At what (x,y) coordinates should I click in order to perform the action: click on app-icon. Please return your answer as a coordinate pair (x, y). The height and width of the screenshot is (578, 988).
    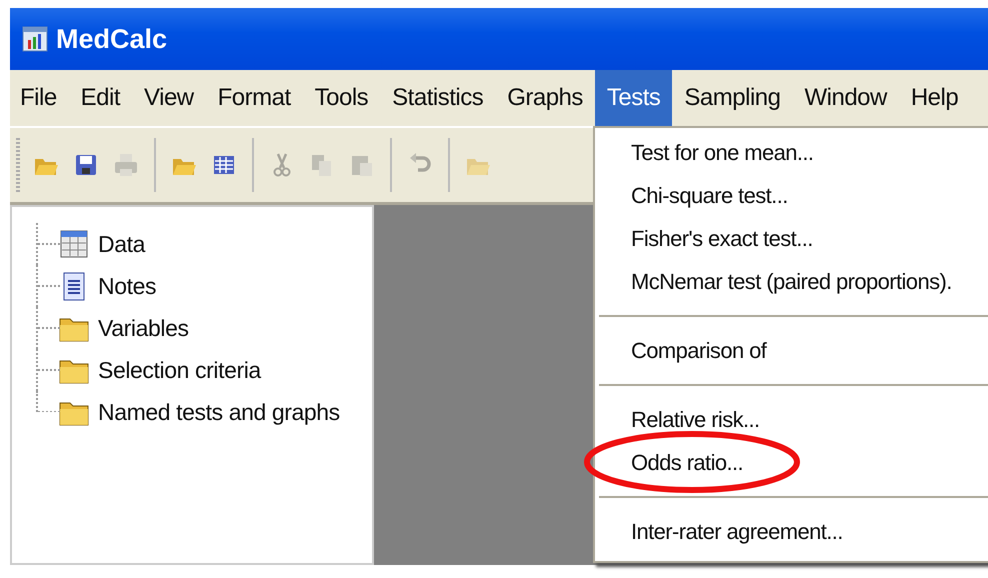
    Looking at the image, I should click on (35, 39).